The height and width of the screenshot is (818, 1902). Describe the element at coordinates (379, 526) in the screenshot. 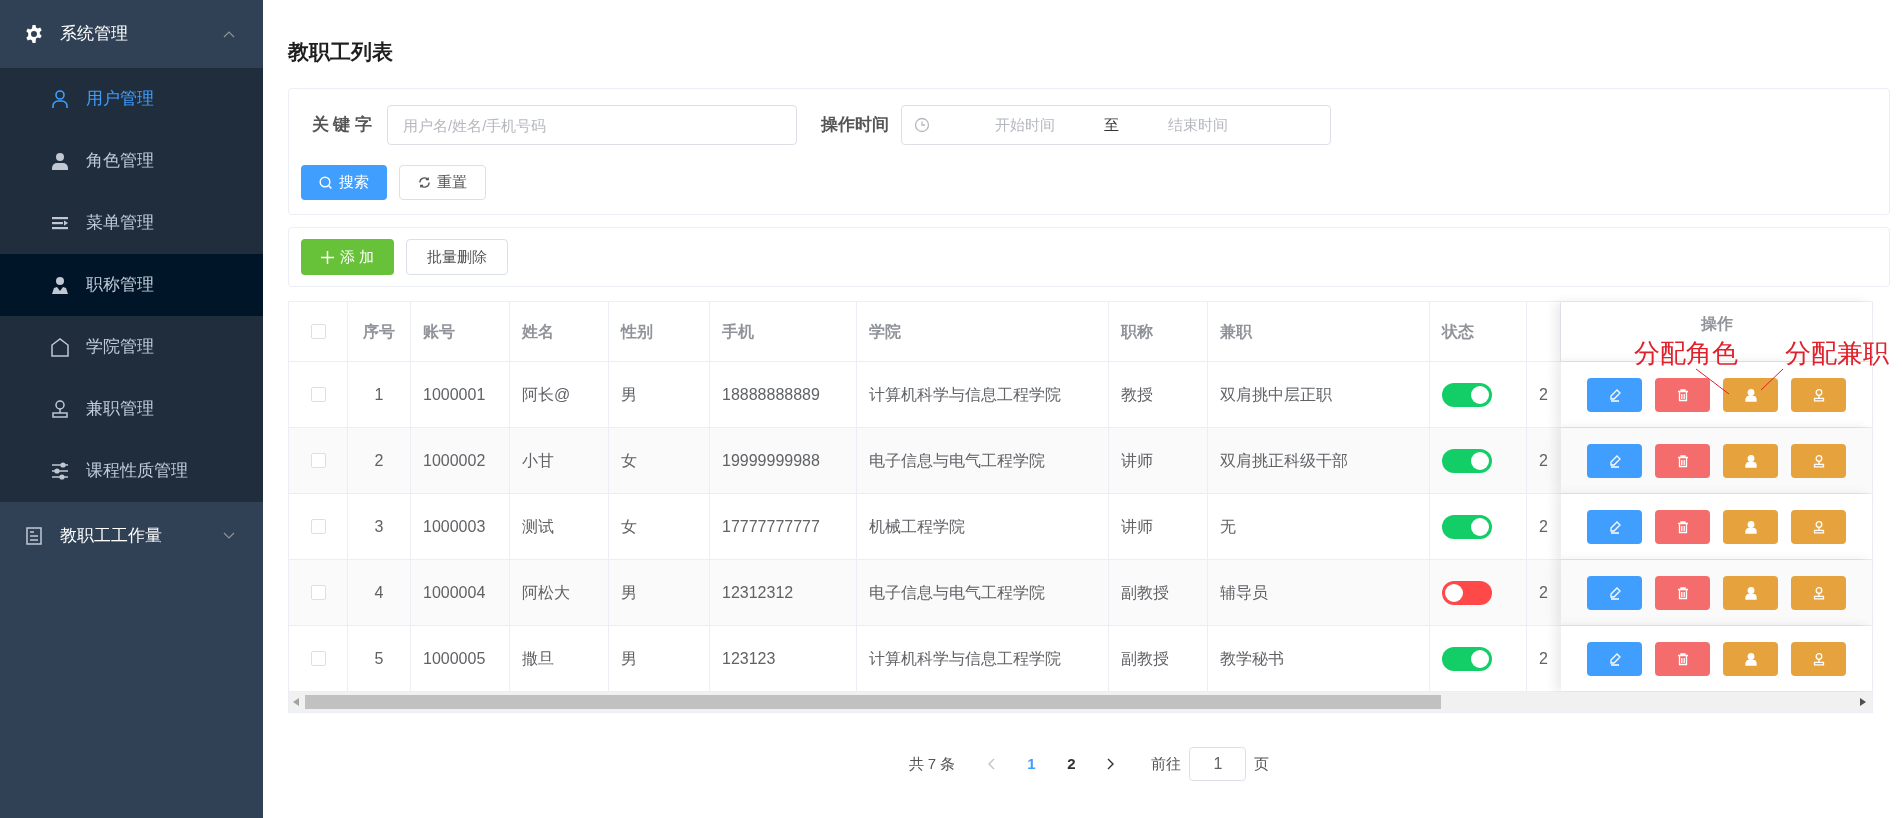

I see `table-cell-text: 3` at that location.